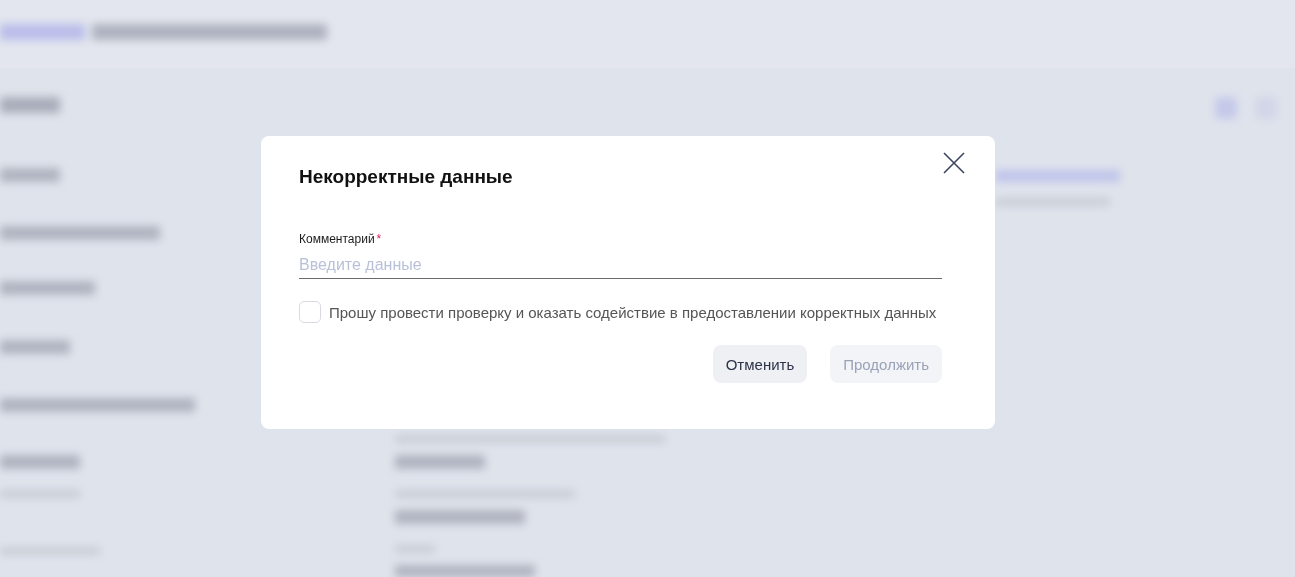 The height and width of the screenshot is (577, 1295). What do you see at coordinates (379, 239) in the screenshot?
I see `required-mark: *` at bounding box center [379, 239].